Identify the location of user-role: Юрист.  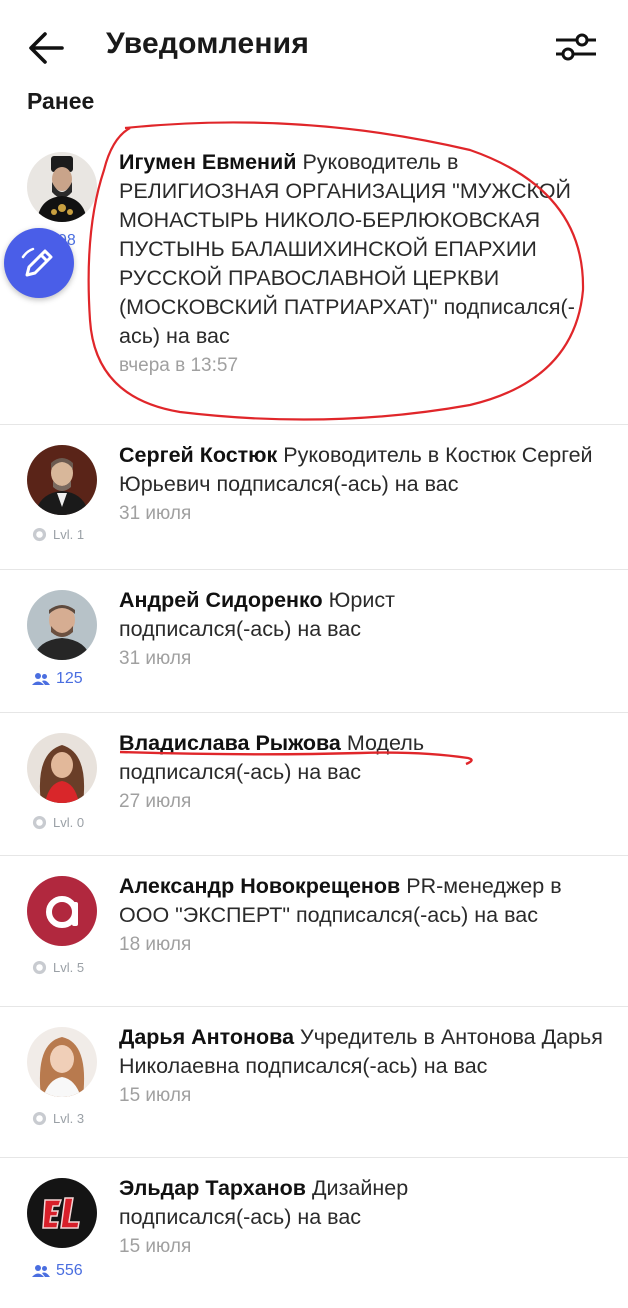
(361, 600).